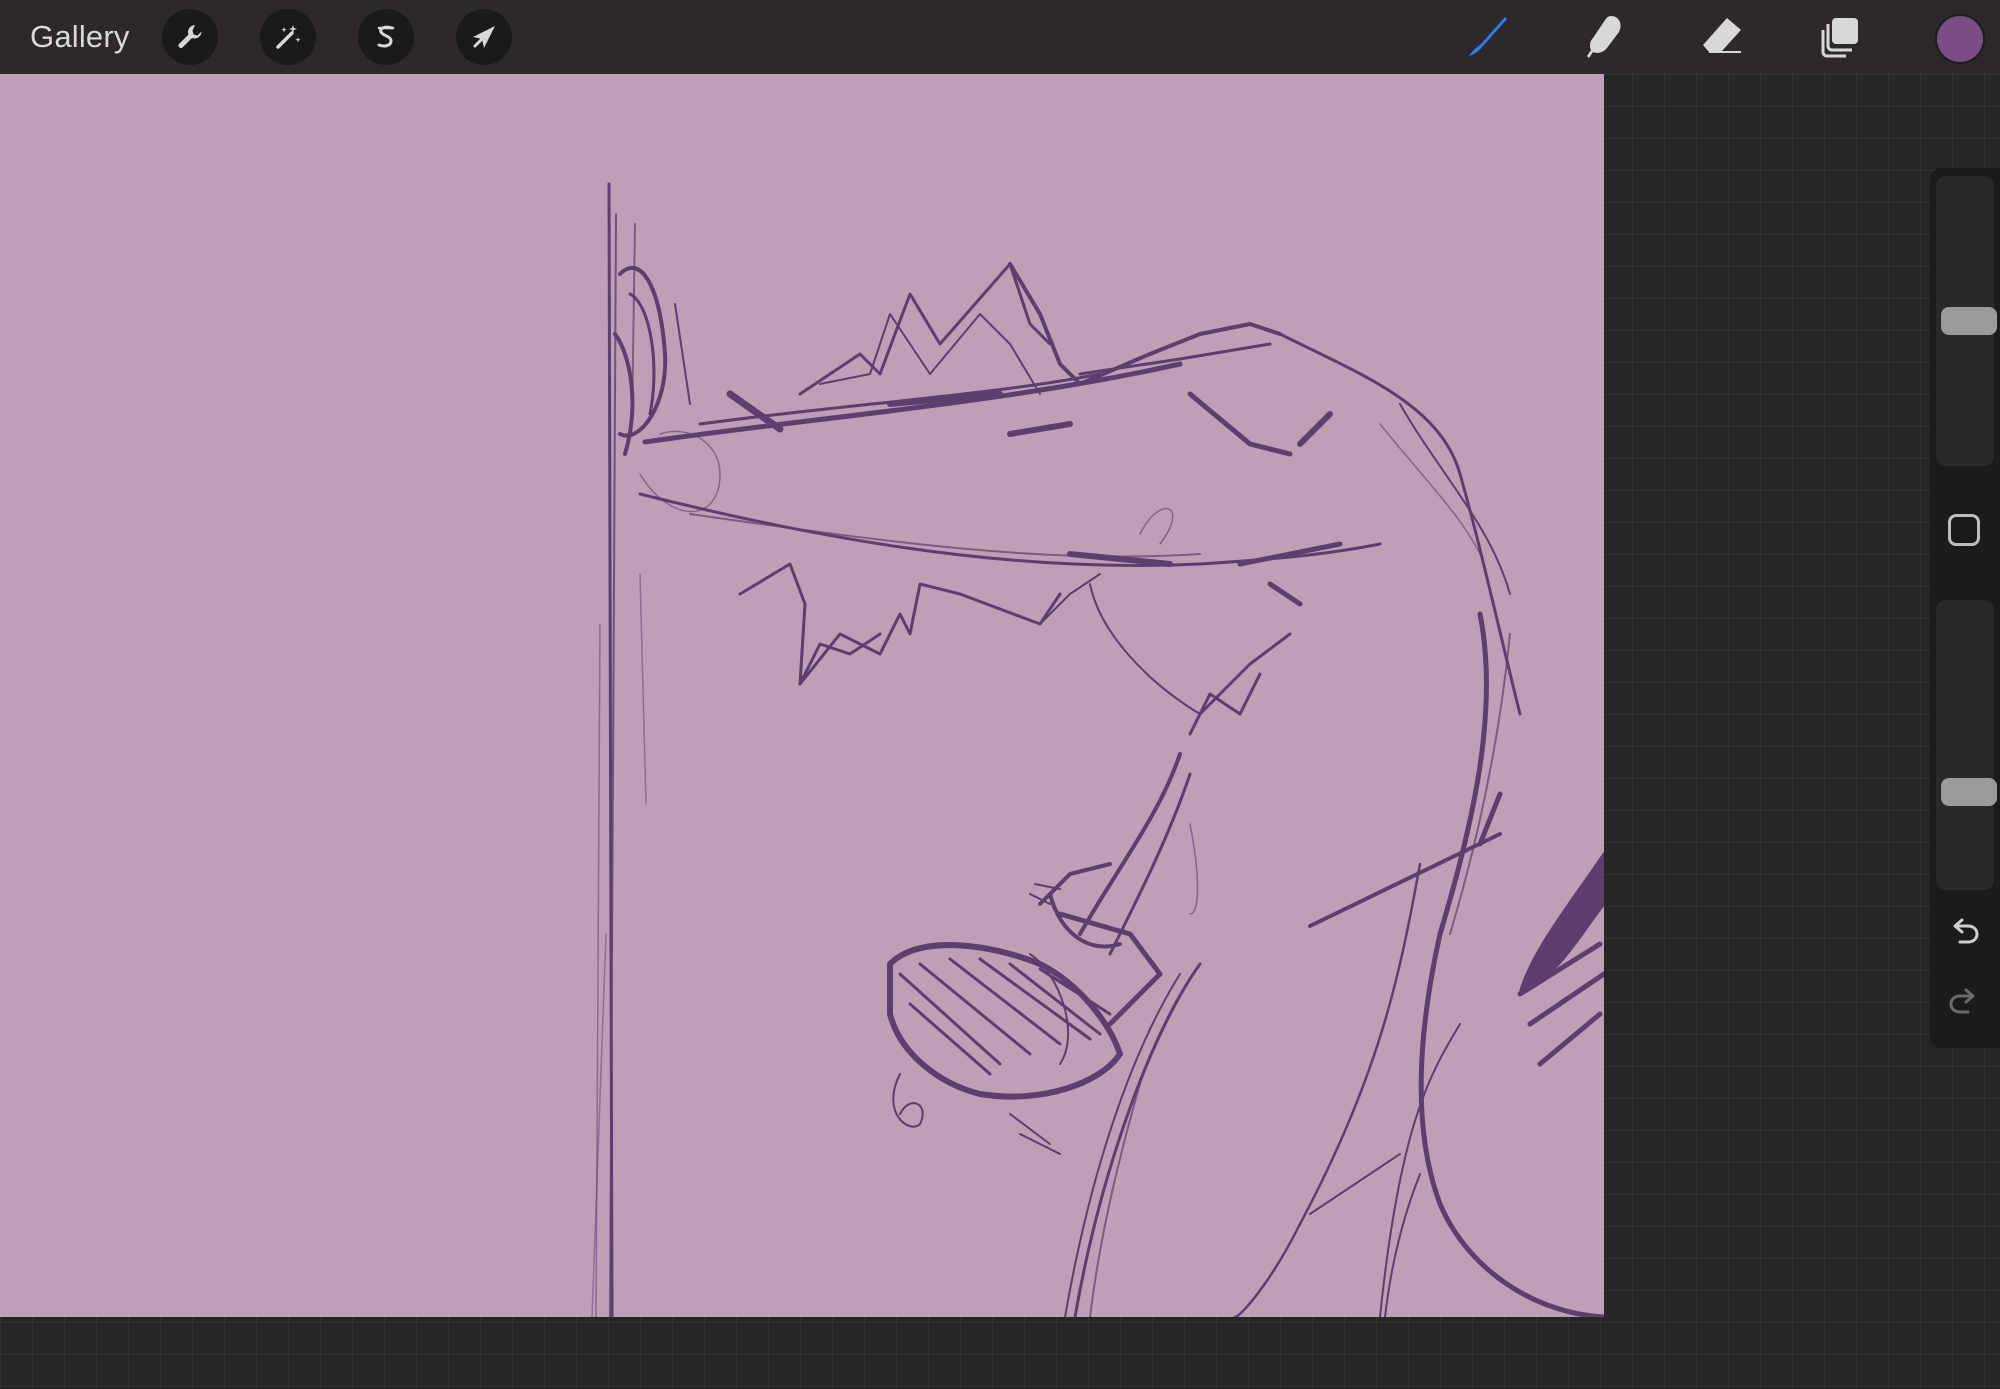 This screenshot has width=2000, height=1389. What do you see at coordinates (1000, 37) in the screenshot?
I see `top-toolbar: Gallery` at bounding box center [1000, 37].